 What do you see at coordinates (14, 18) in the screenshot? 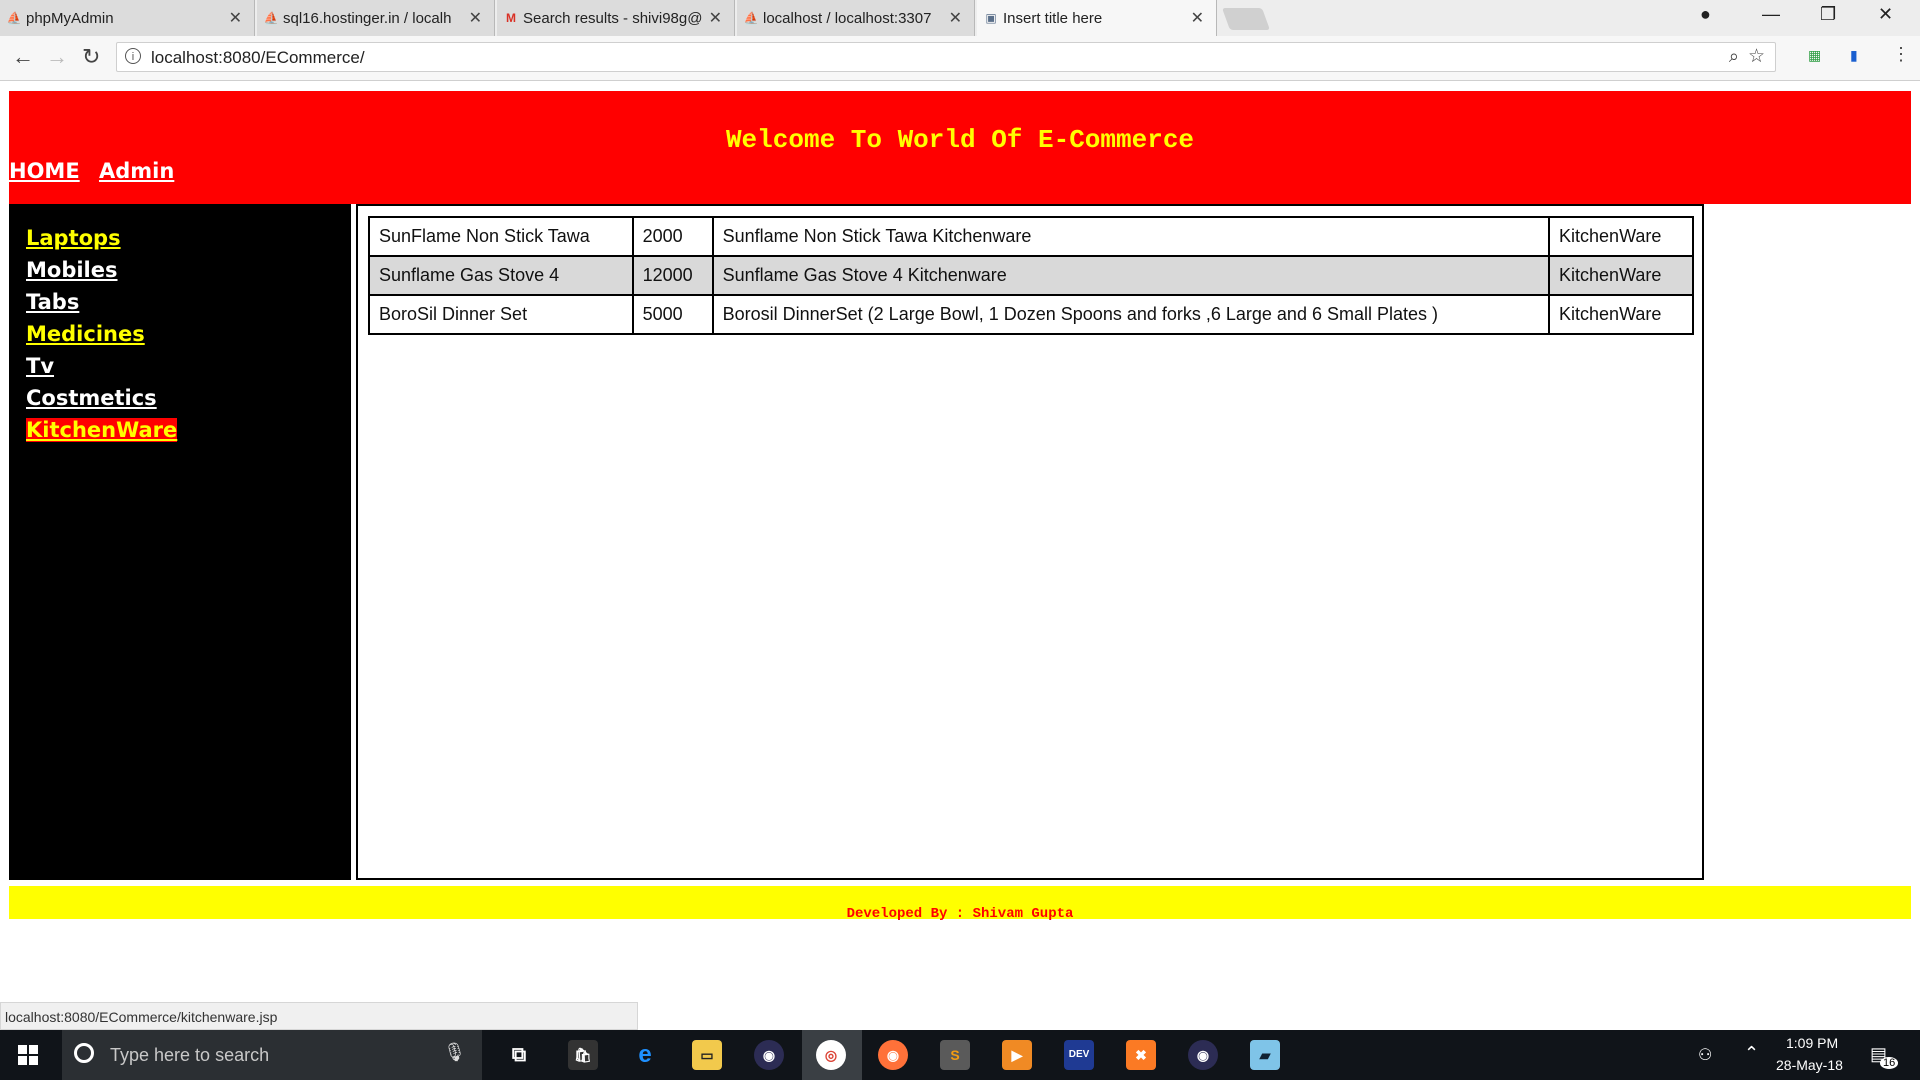
I see `phpmyadmin-icon: ⛵` at bounding box center [14, 18].